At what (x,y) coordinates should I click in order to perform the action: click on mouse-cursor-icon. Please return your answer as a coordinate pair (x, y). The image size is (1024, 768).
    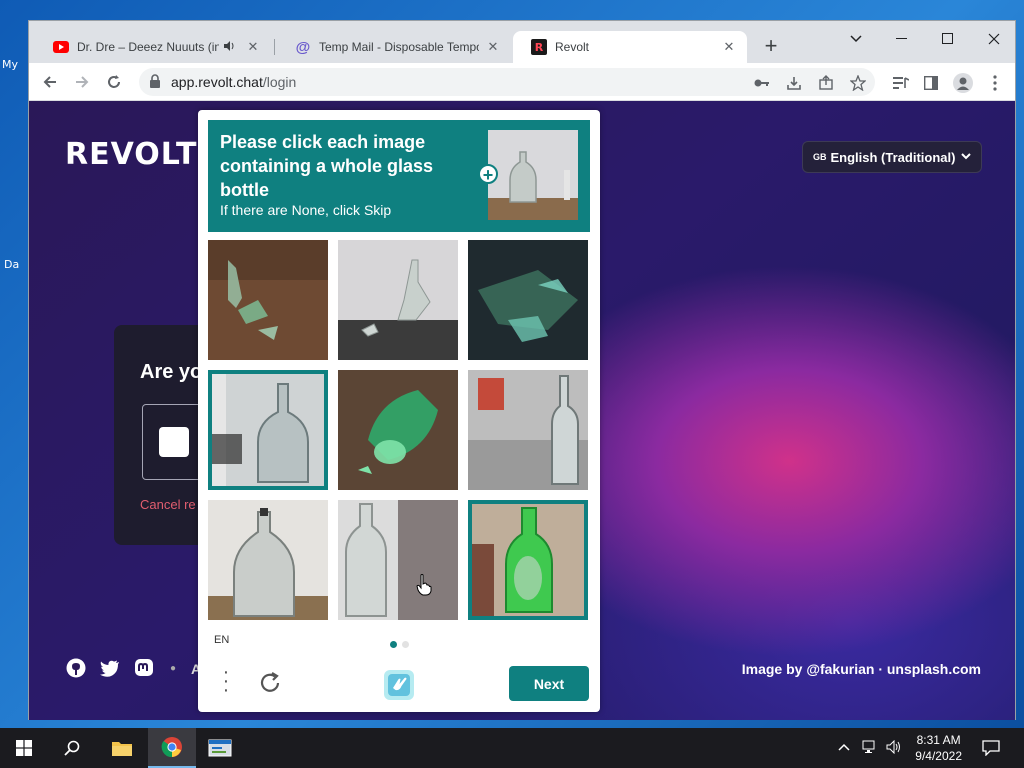
    Looking at the image, I should click on (424, 587).